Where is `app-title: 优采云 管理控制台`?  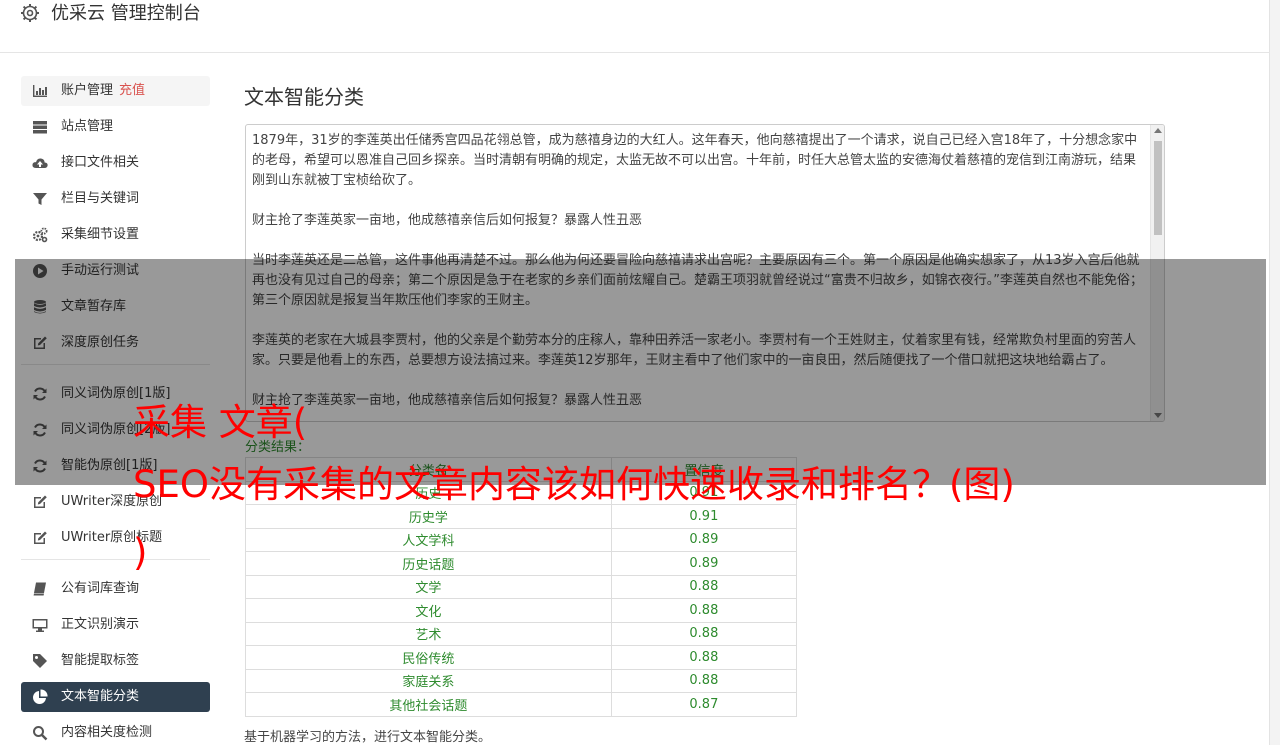 app-title: 优采云 管理控制台 is located at coordinates (126, 13).